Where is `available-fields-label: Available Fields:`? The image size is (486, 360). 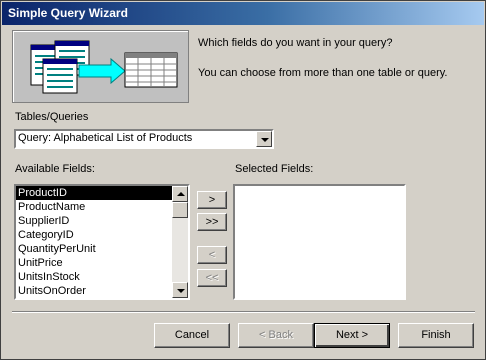
available-fields-label: Available Fields: is located at coordinates (55, 169).